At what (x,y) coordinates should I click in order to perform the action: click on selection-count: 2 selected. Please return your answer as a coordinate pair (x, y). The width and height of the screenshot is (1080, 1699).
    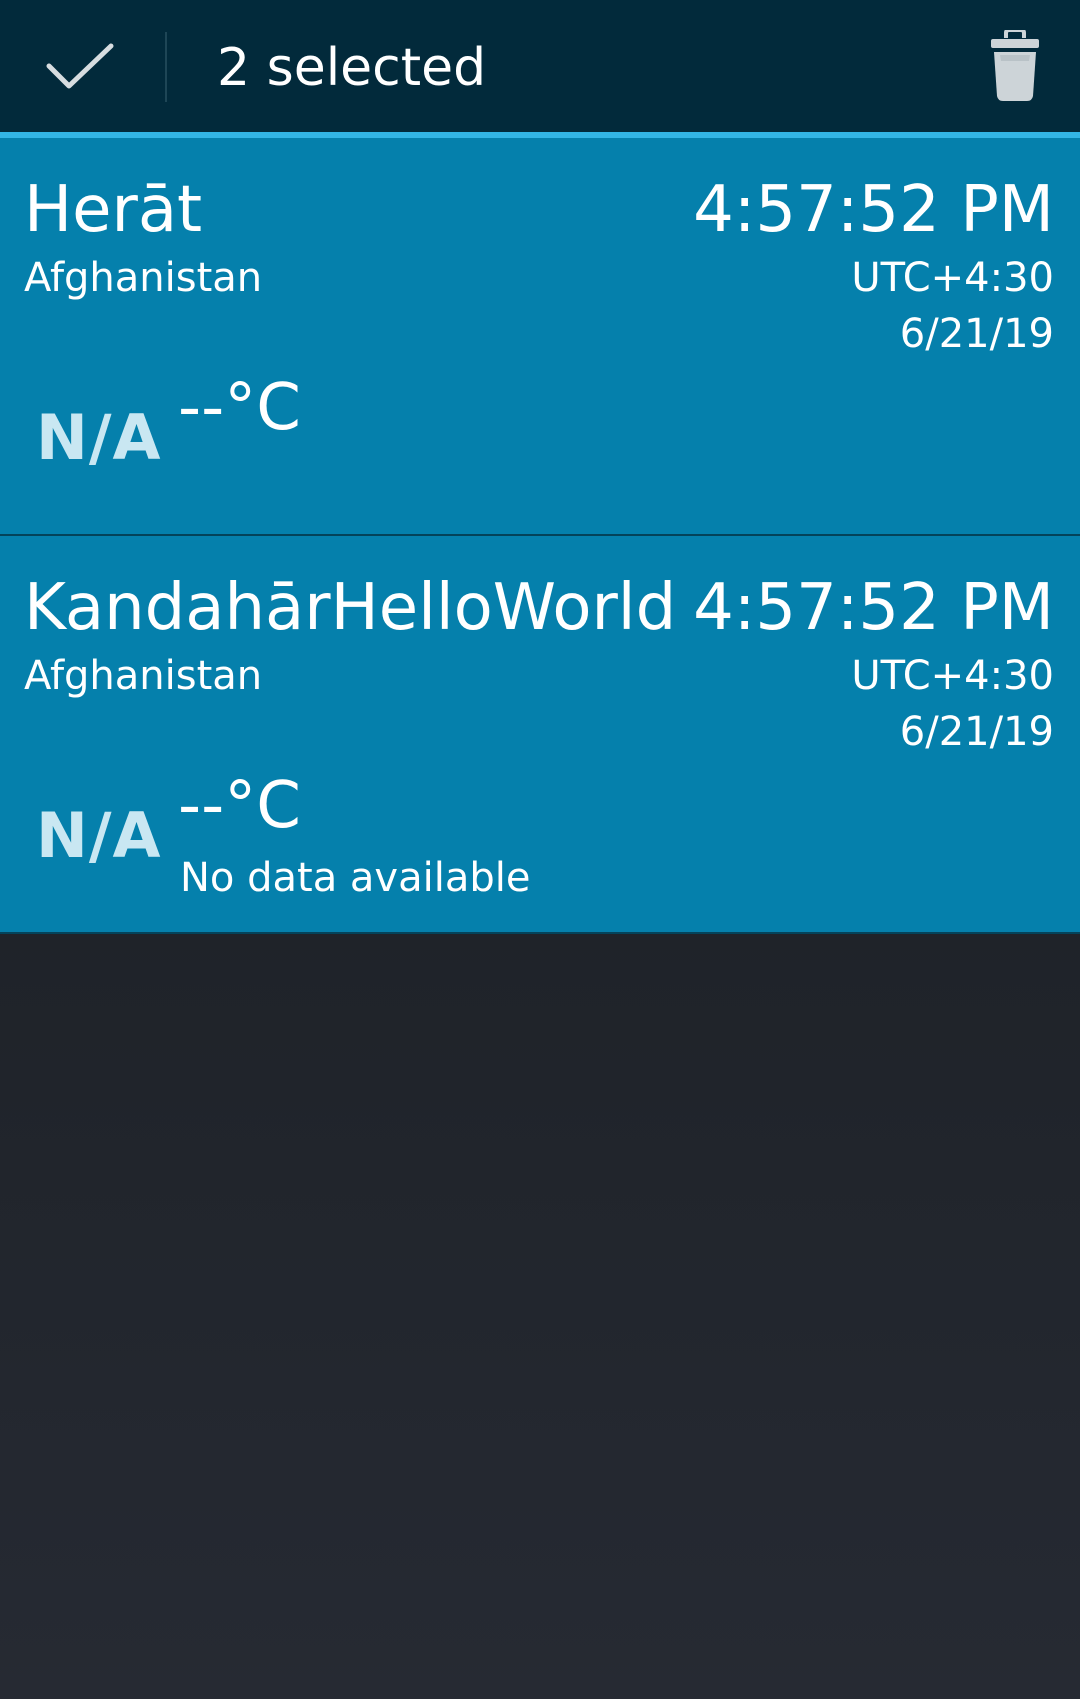
    Looking at the image, I should click on (352, 68).